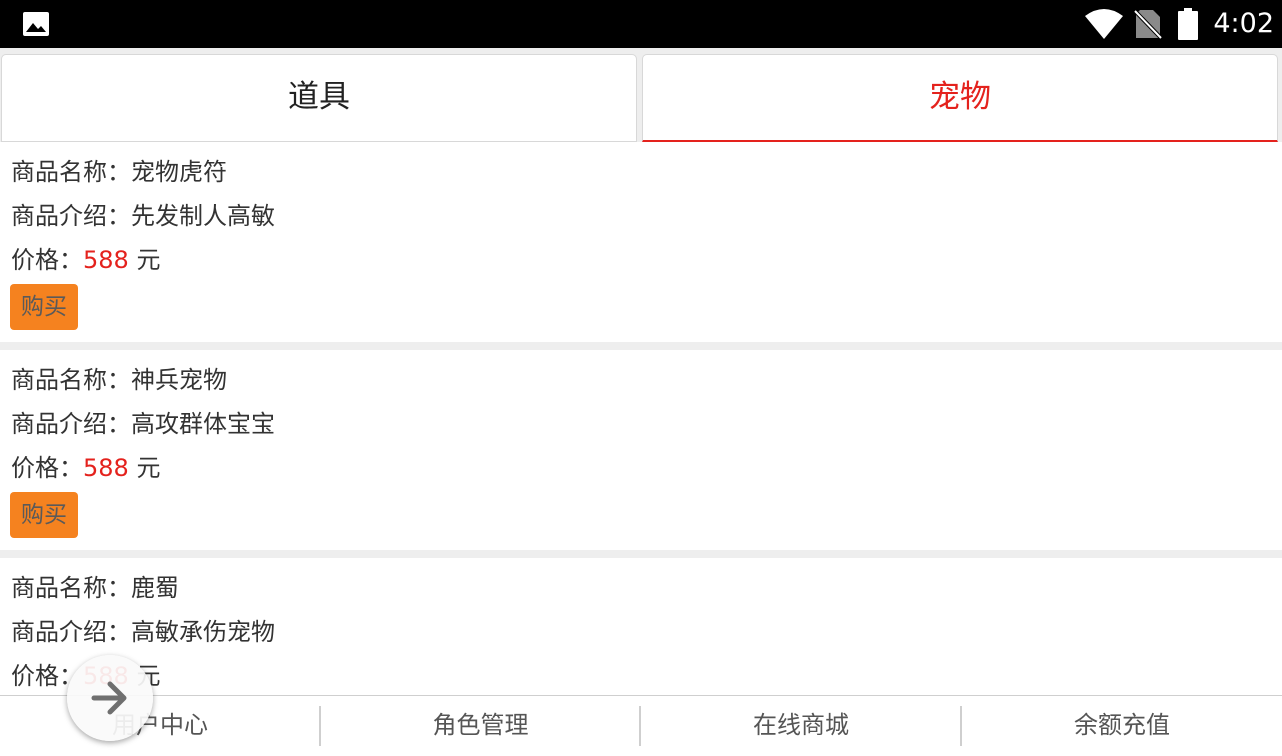  I want to click on product-intro: 高敏承伤宠物, so click(203, 632).